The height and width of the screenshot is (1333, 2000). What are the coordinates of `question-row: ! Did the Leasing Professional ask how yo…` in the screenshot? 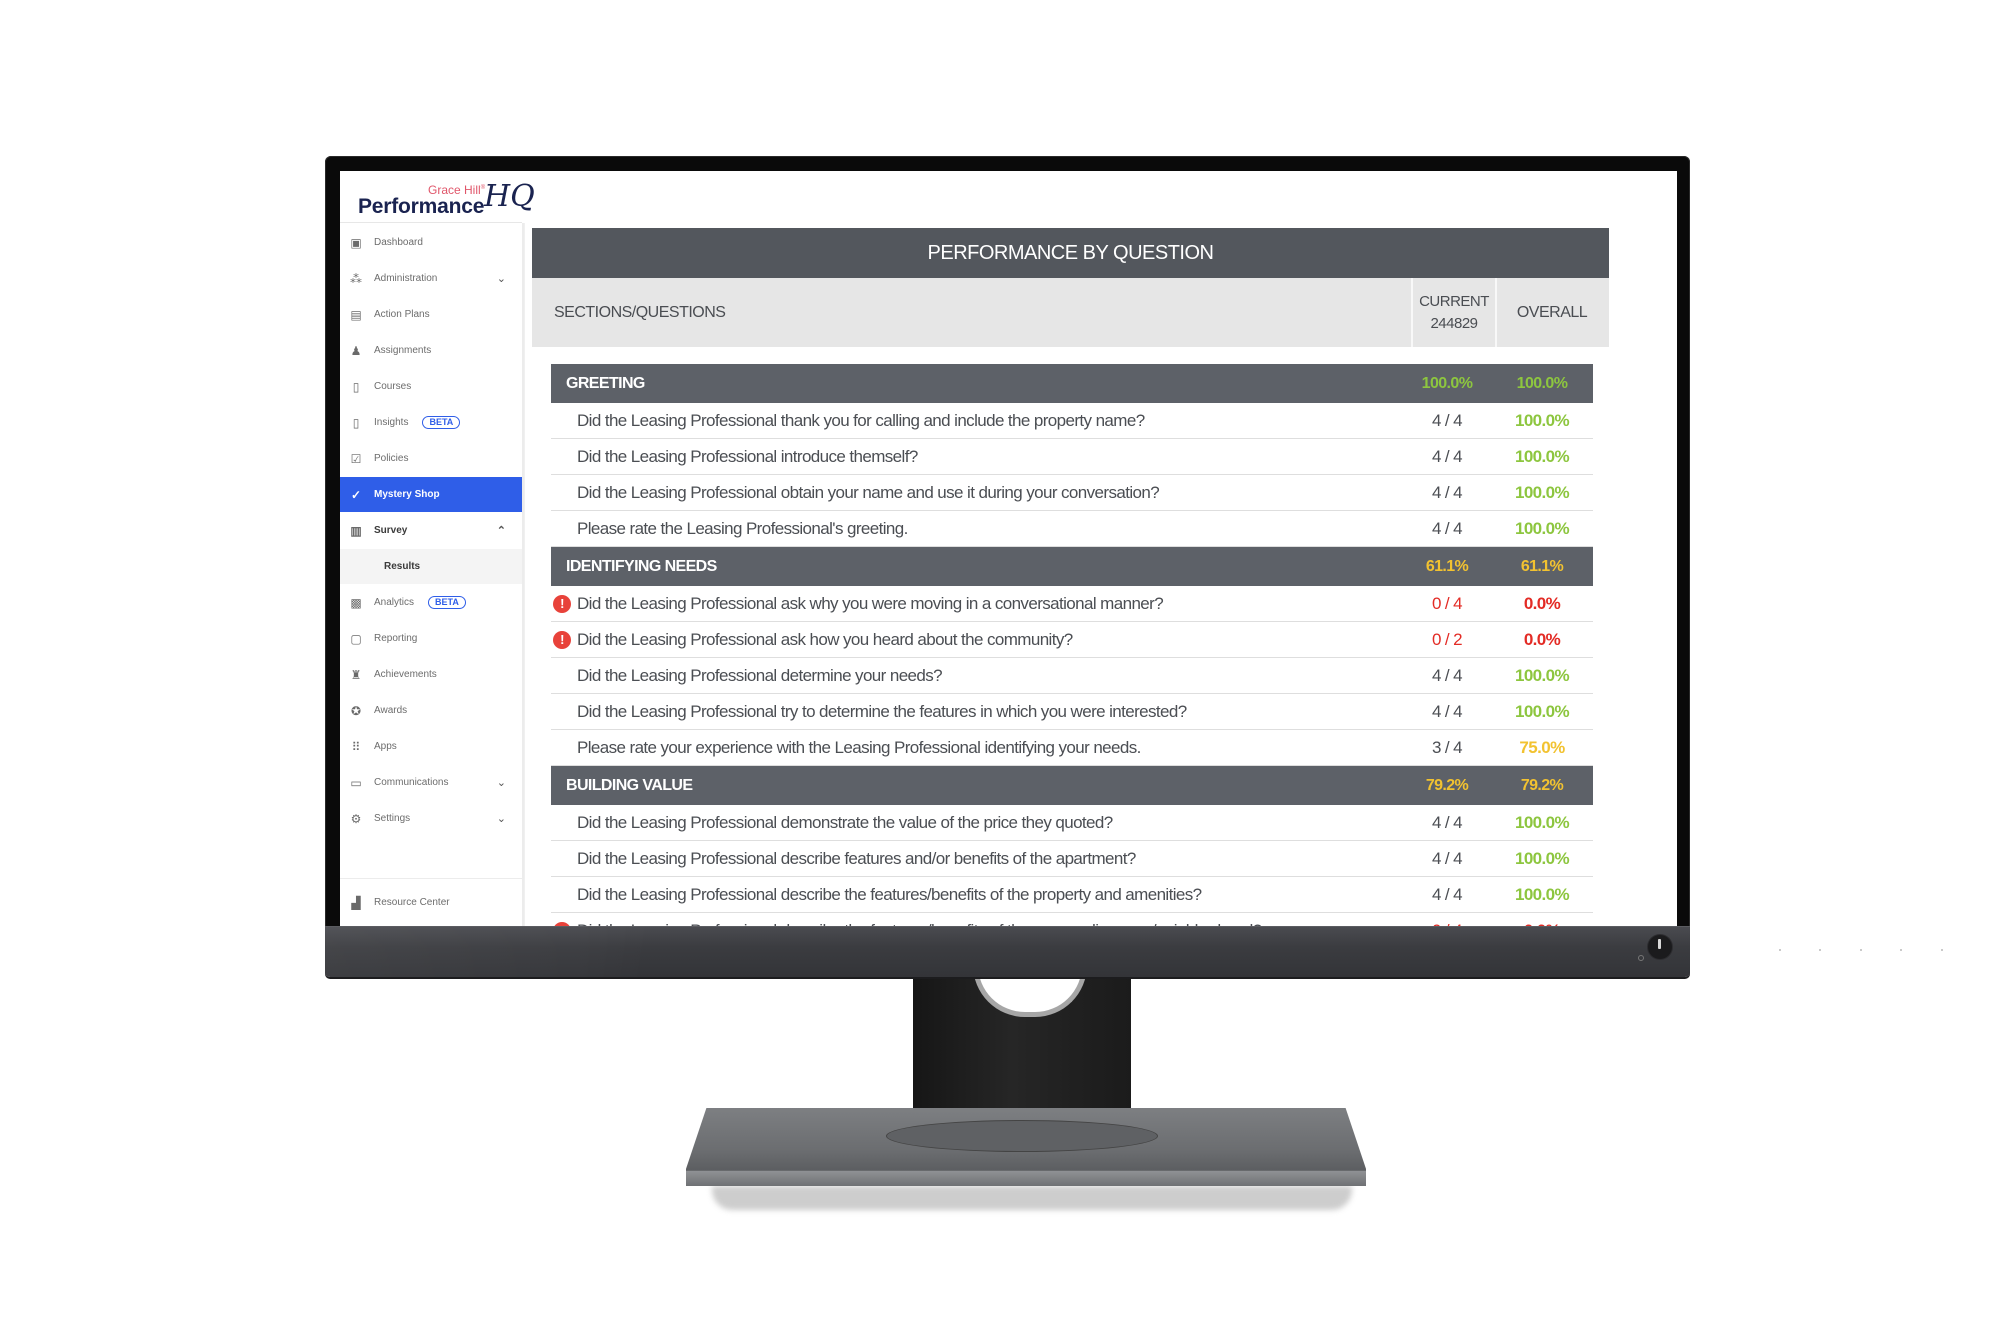 It's located at (1072, 640).